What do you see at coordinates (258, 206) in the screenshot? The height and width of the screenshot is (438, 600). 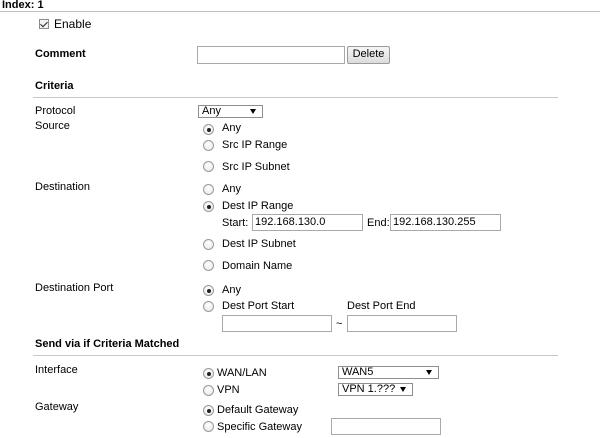 I see `destination-dest-ip-range-label: Dest IP Range` at bounding box center [258, 206].